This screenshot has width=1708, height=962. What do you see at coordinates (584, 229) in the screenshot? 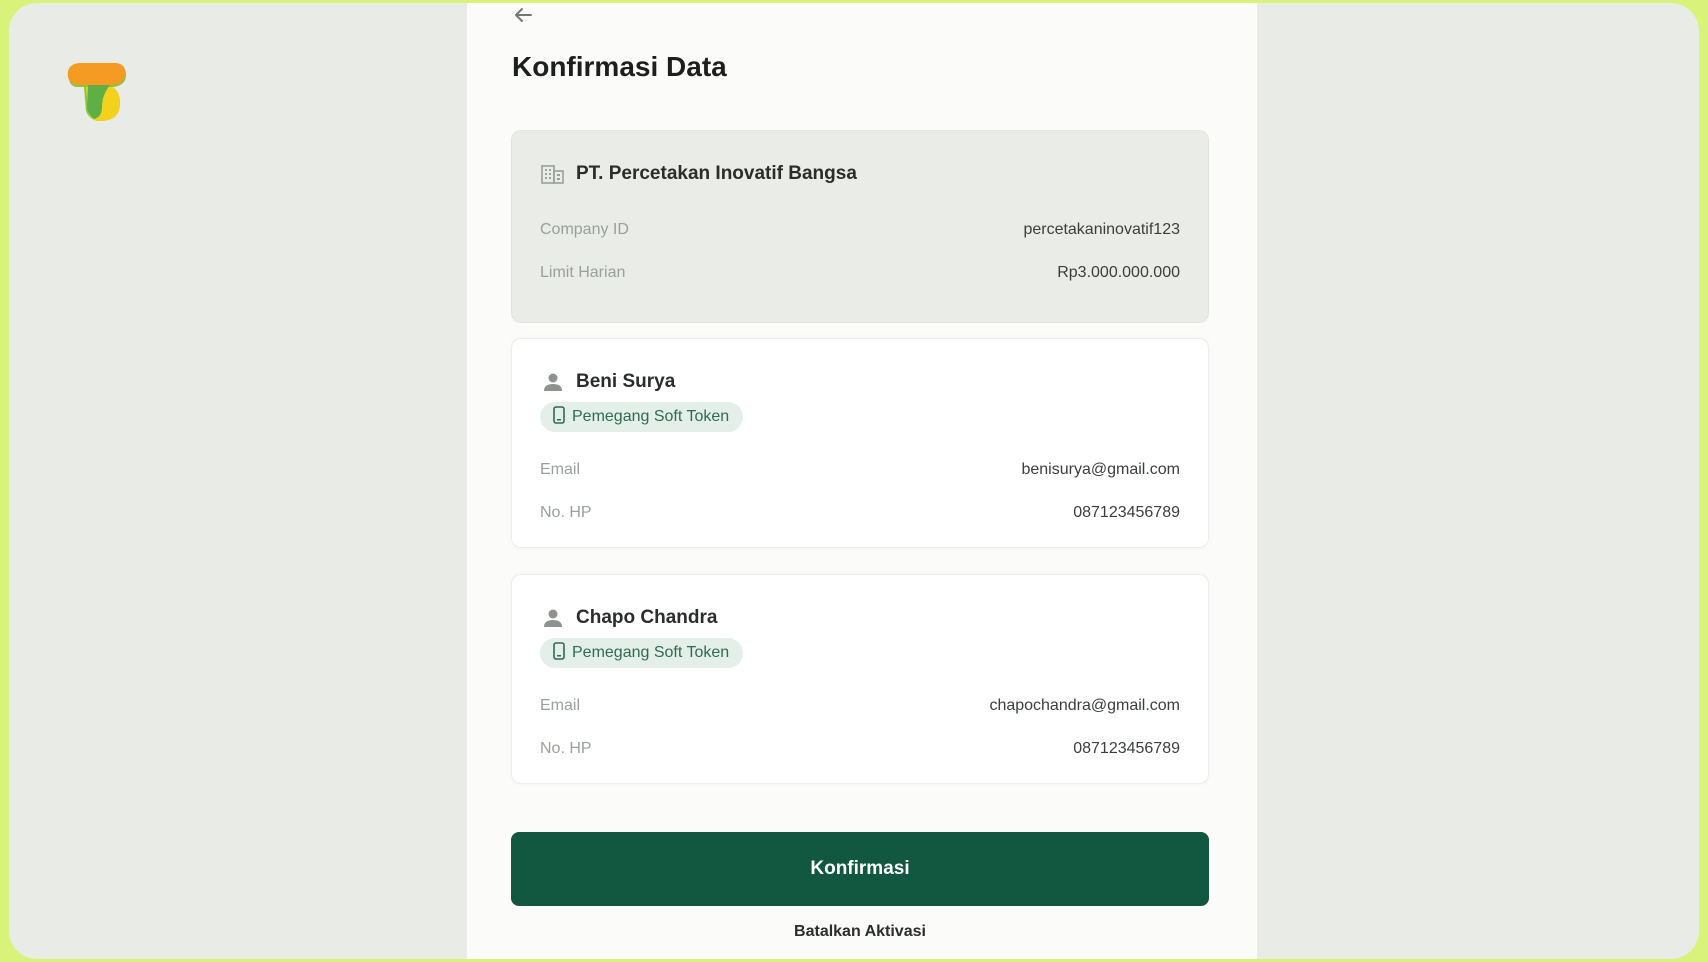
I see `company-id-label: Company ID` at bounding box center [584, 229].